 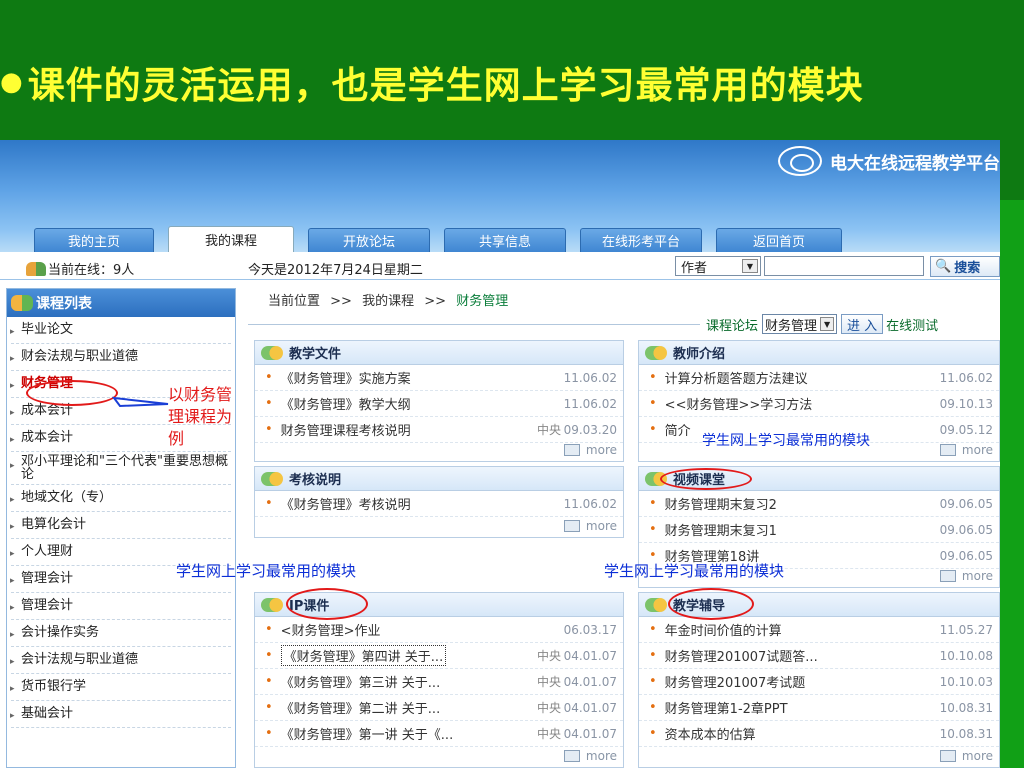 I want to click on item-date: 11.05.27, so click(x=966, y=629).